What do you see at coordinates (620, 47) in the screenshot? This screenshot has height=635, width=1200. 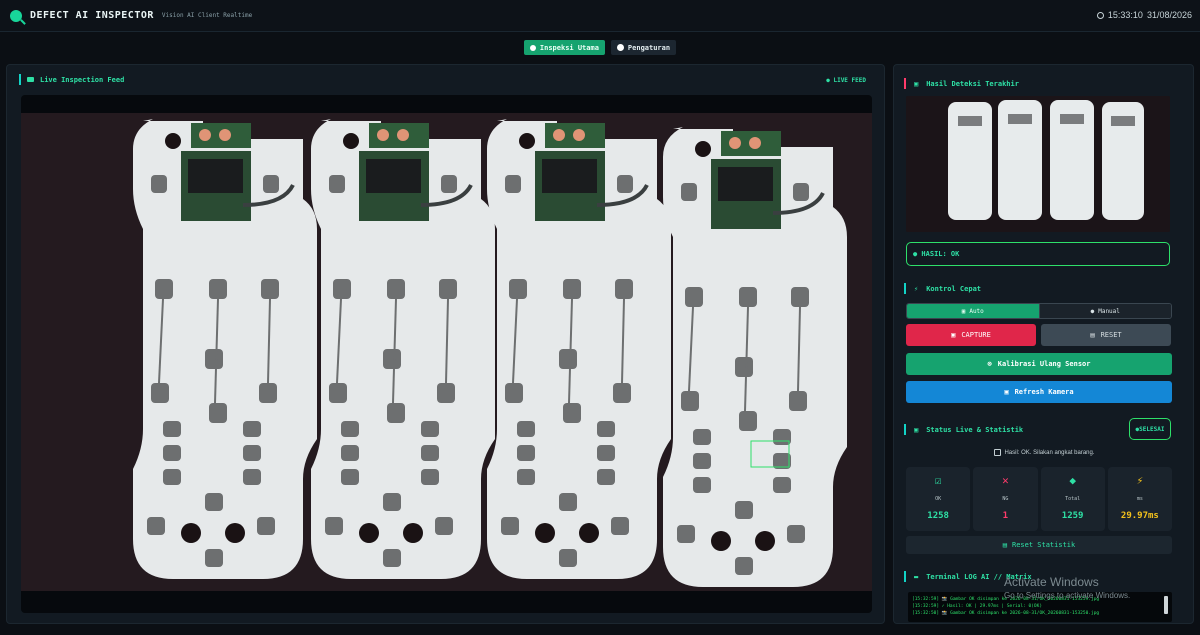 I see `gear-icon` at bounding box center [620, 47].